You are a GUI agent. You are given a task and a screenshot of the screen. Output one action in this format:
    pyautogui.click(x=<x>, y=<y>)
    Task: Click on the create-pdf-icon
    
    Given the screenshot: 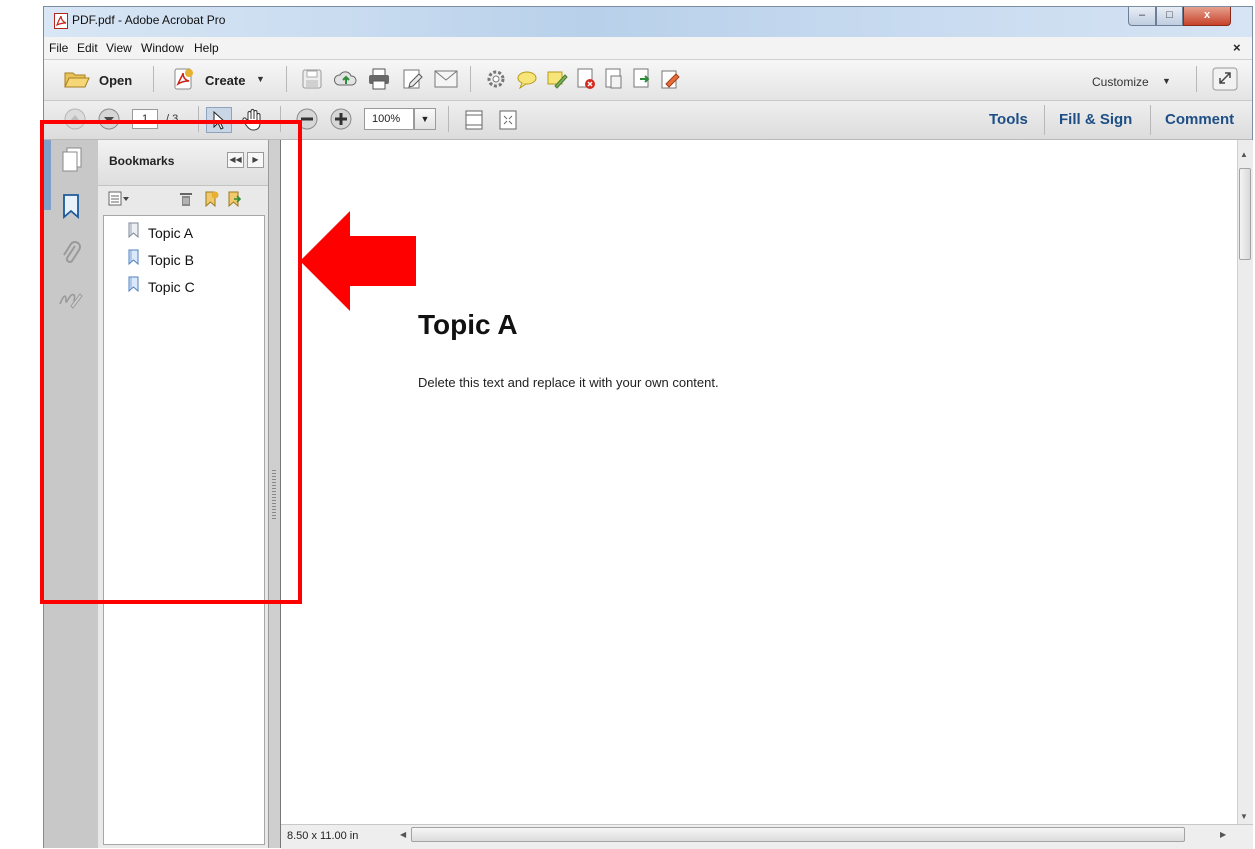 What is the action you would take?
    pyautogui.click(x=183, y=79)
    